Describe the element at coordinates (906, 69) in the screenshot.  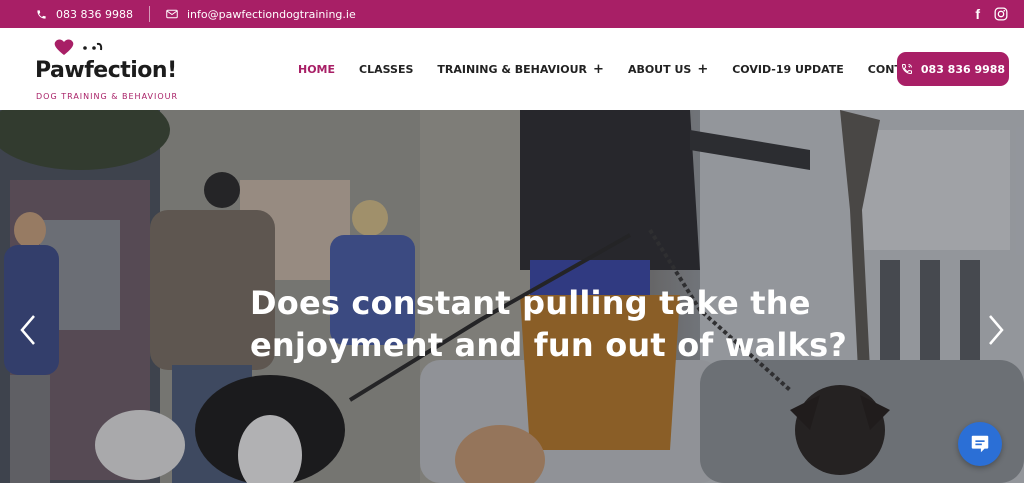
I see `phone-ringing-icon` at that location.